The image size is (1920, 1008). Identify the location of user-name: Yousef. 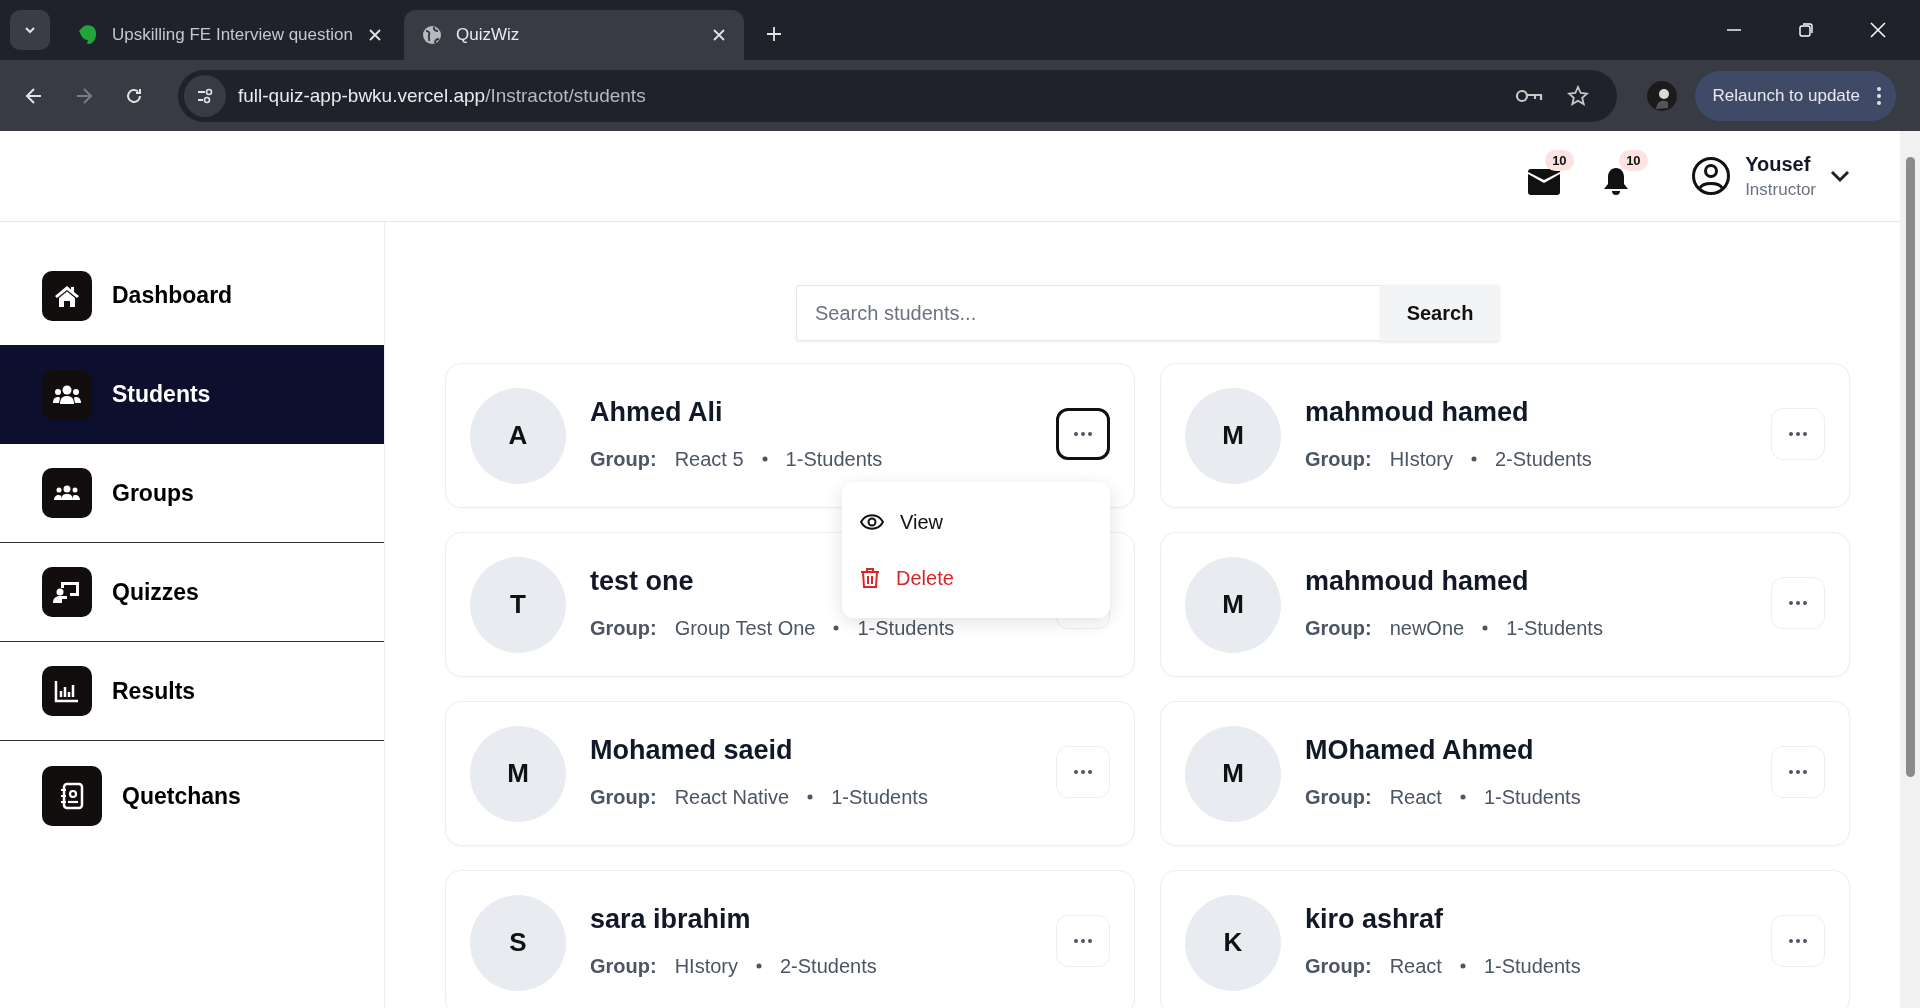
(1778, 164).